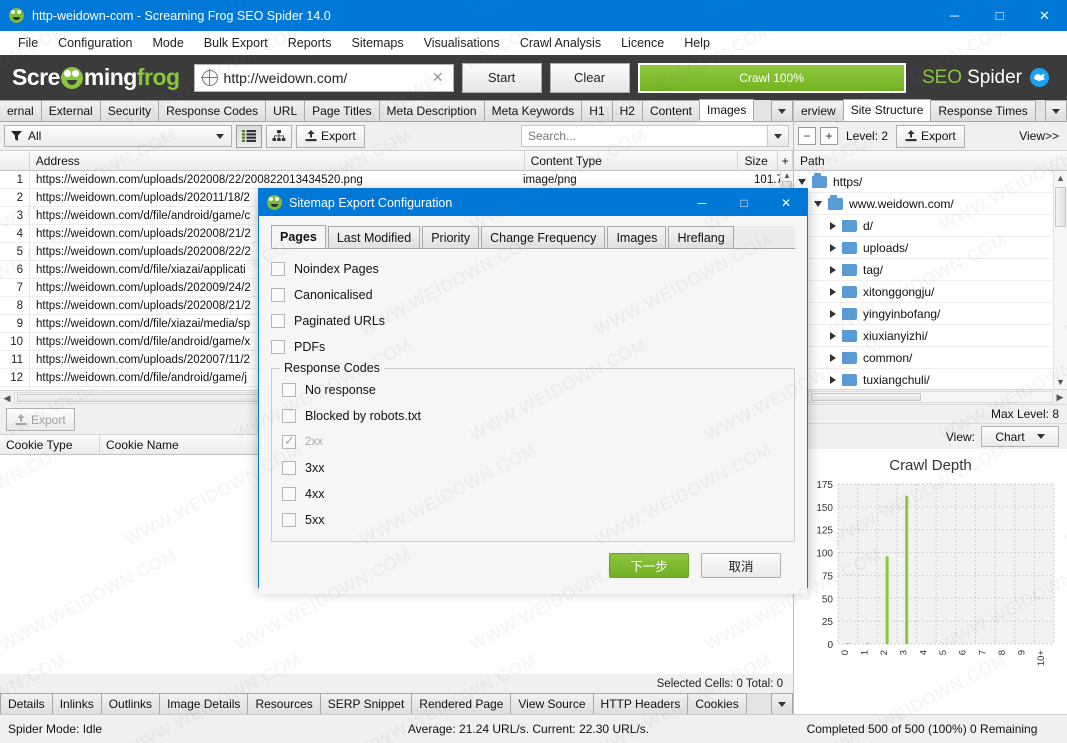 Image resolution: width=1067 pixels, height=743 pixels. I want to click on clear-button: Clear, so click(589, 77).